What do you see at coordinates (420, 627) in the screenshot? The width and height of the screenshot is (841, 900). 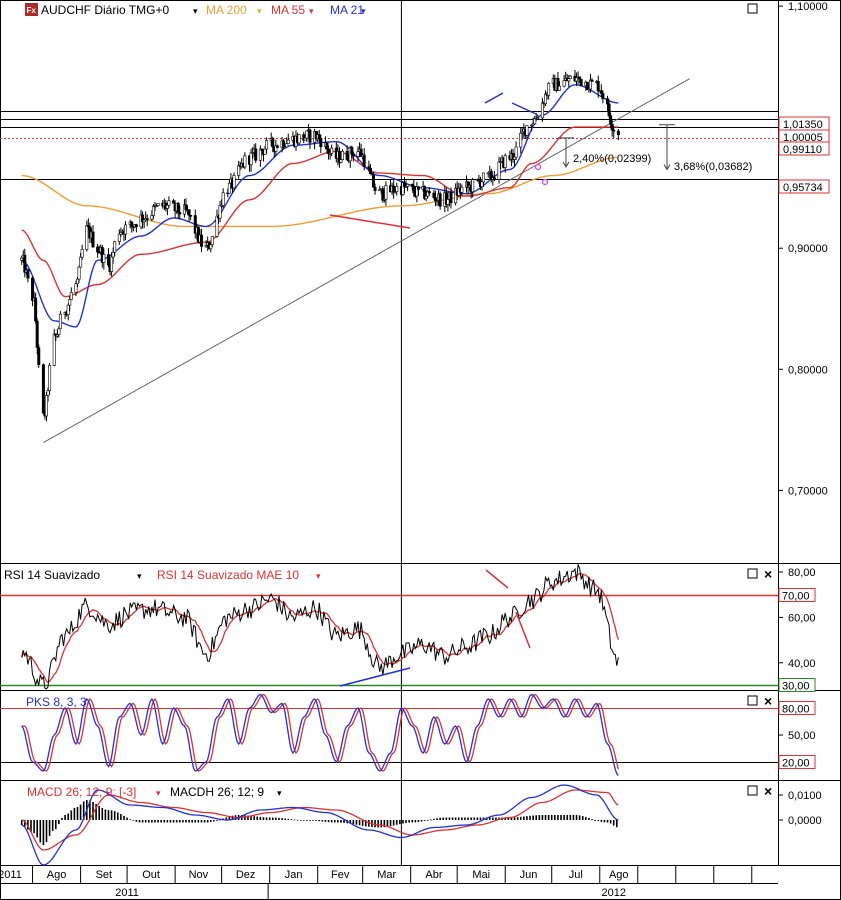 I see `panel-frame-rsi` at bounding box center [420, 627].